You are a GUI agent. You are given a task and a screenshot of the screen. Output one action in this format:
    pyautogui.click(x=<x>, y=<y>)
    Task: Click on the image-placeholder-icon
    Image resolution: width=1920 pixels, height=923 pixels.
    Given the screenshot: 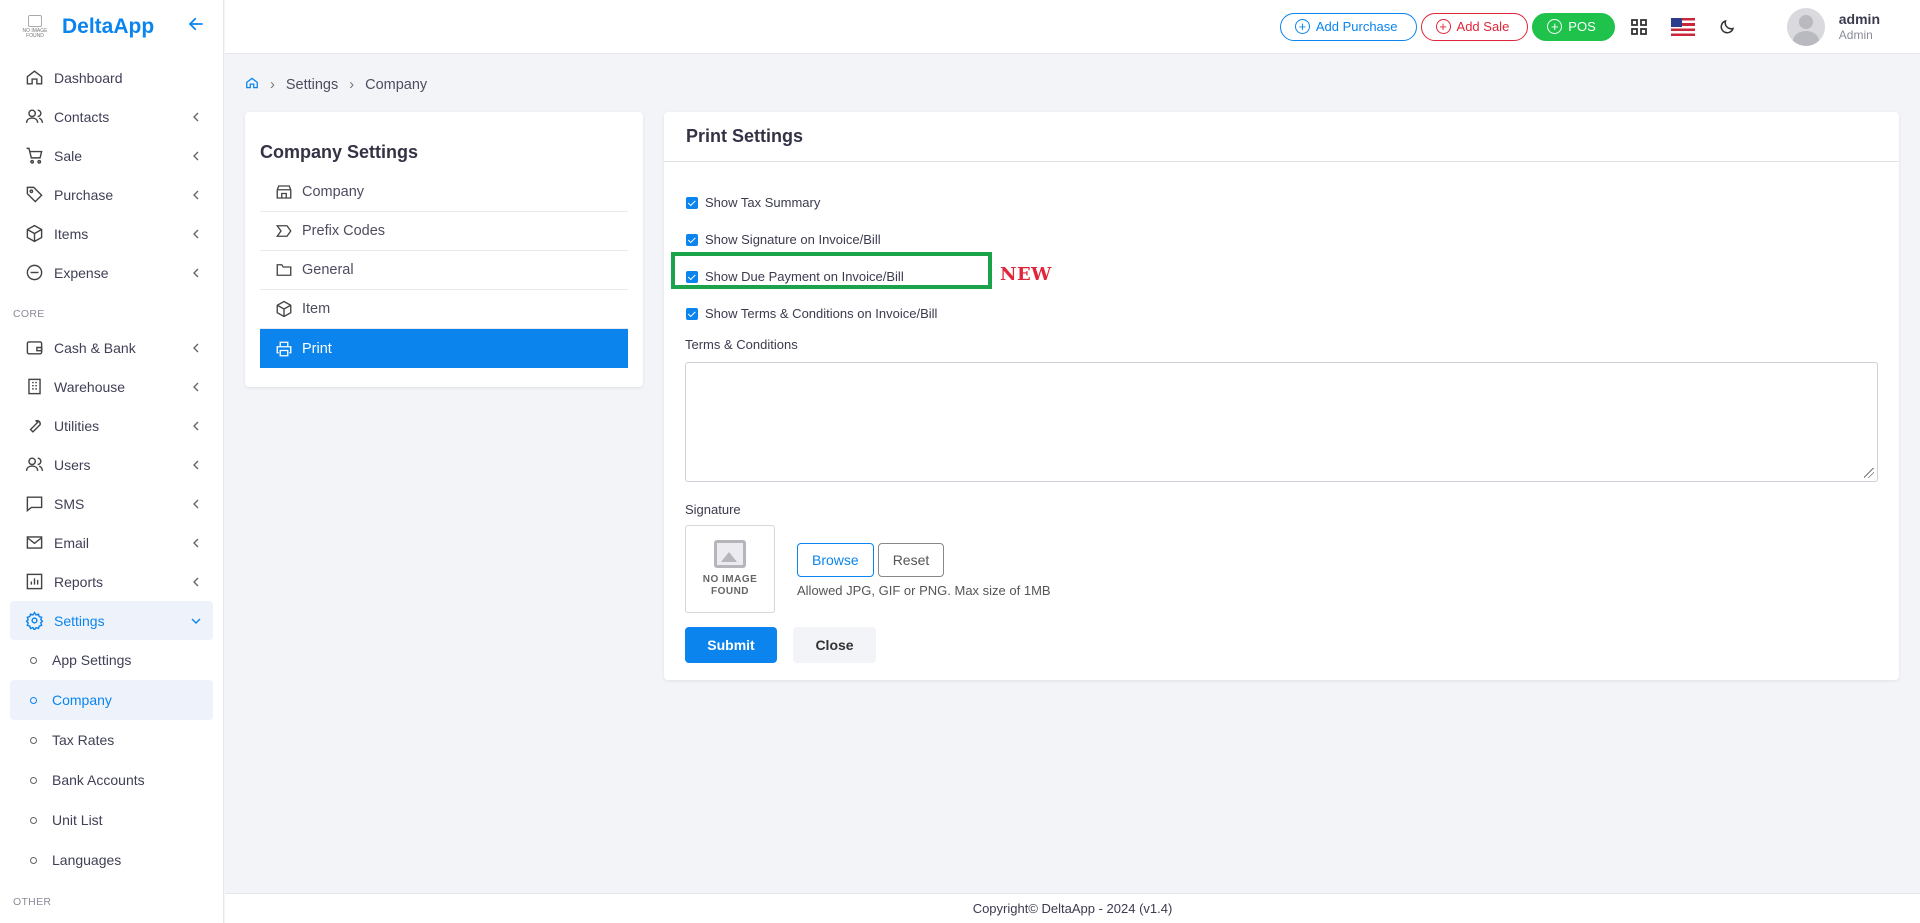 What is the action you would take?
    pyautogui.click(x=730, y=554)
    